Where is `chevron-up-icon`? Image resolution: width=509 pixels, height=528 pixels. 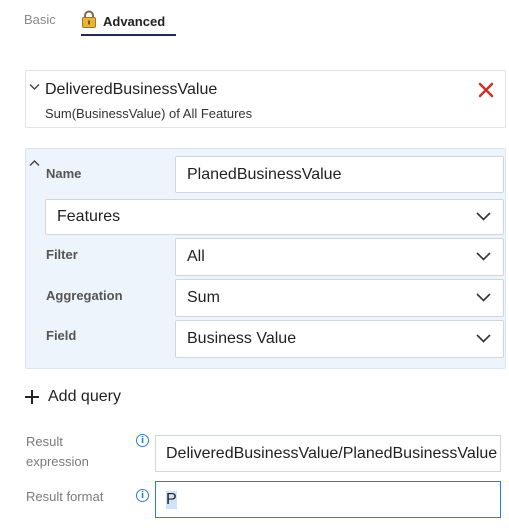 chevron-up-icon is located at coordinates (34, 162).